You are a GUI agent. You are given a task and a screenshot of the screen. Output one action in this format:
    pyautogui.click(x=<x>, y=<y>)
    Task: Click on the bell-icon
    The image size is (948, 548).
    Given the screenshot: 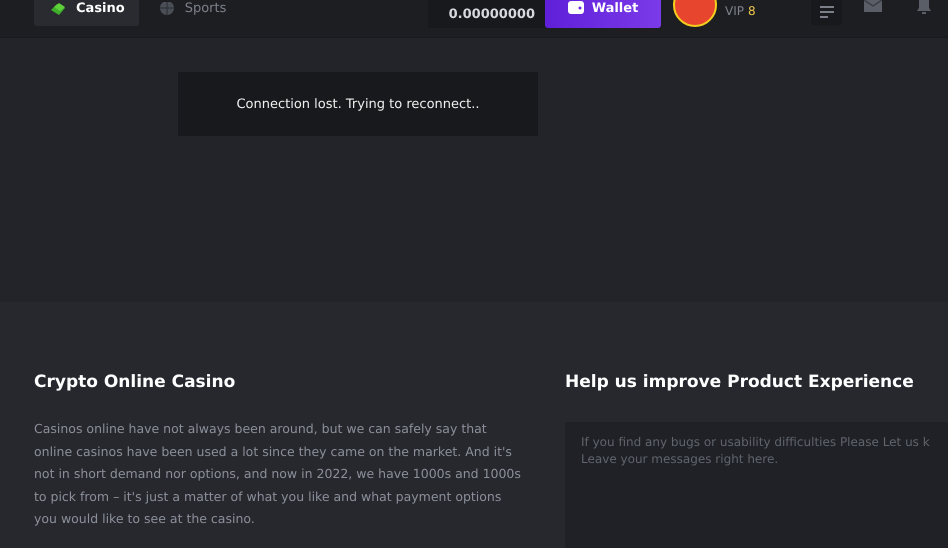 What is the action you would take?
    pyautogui.click(x=924, y=7)
    